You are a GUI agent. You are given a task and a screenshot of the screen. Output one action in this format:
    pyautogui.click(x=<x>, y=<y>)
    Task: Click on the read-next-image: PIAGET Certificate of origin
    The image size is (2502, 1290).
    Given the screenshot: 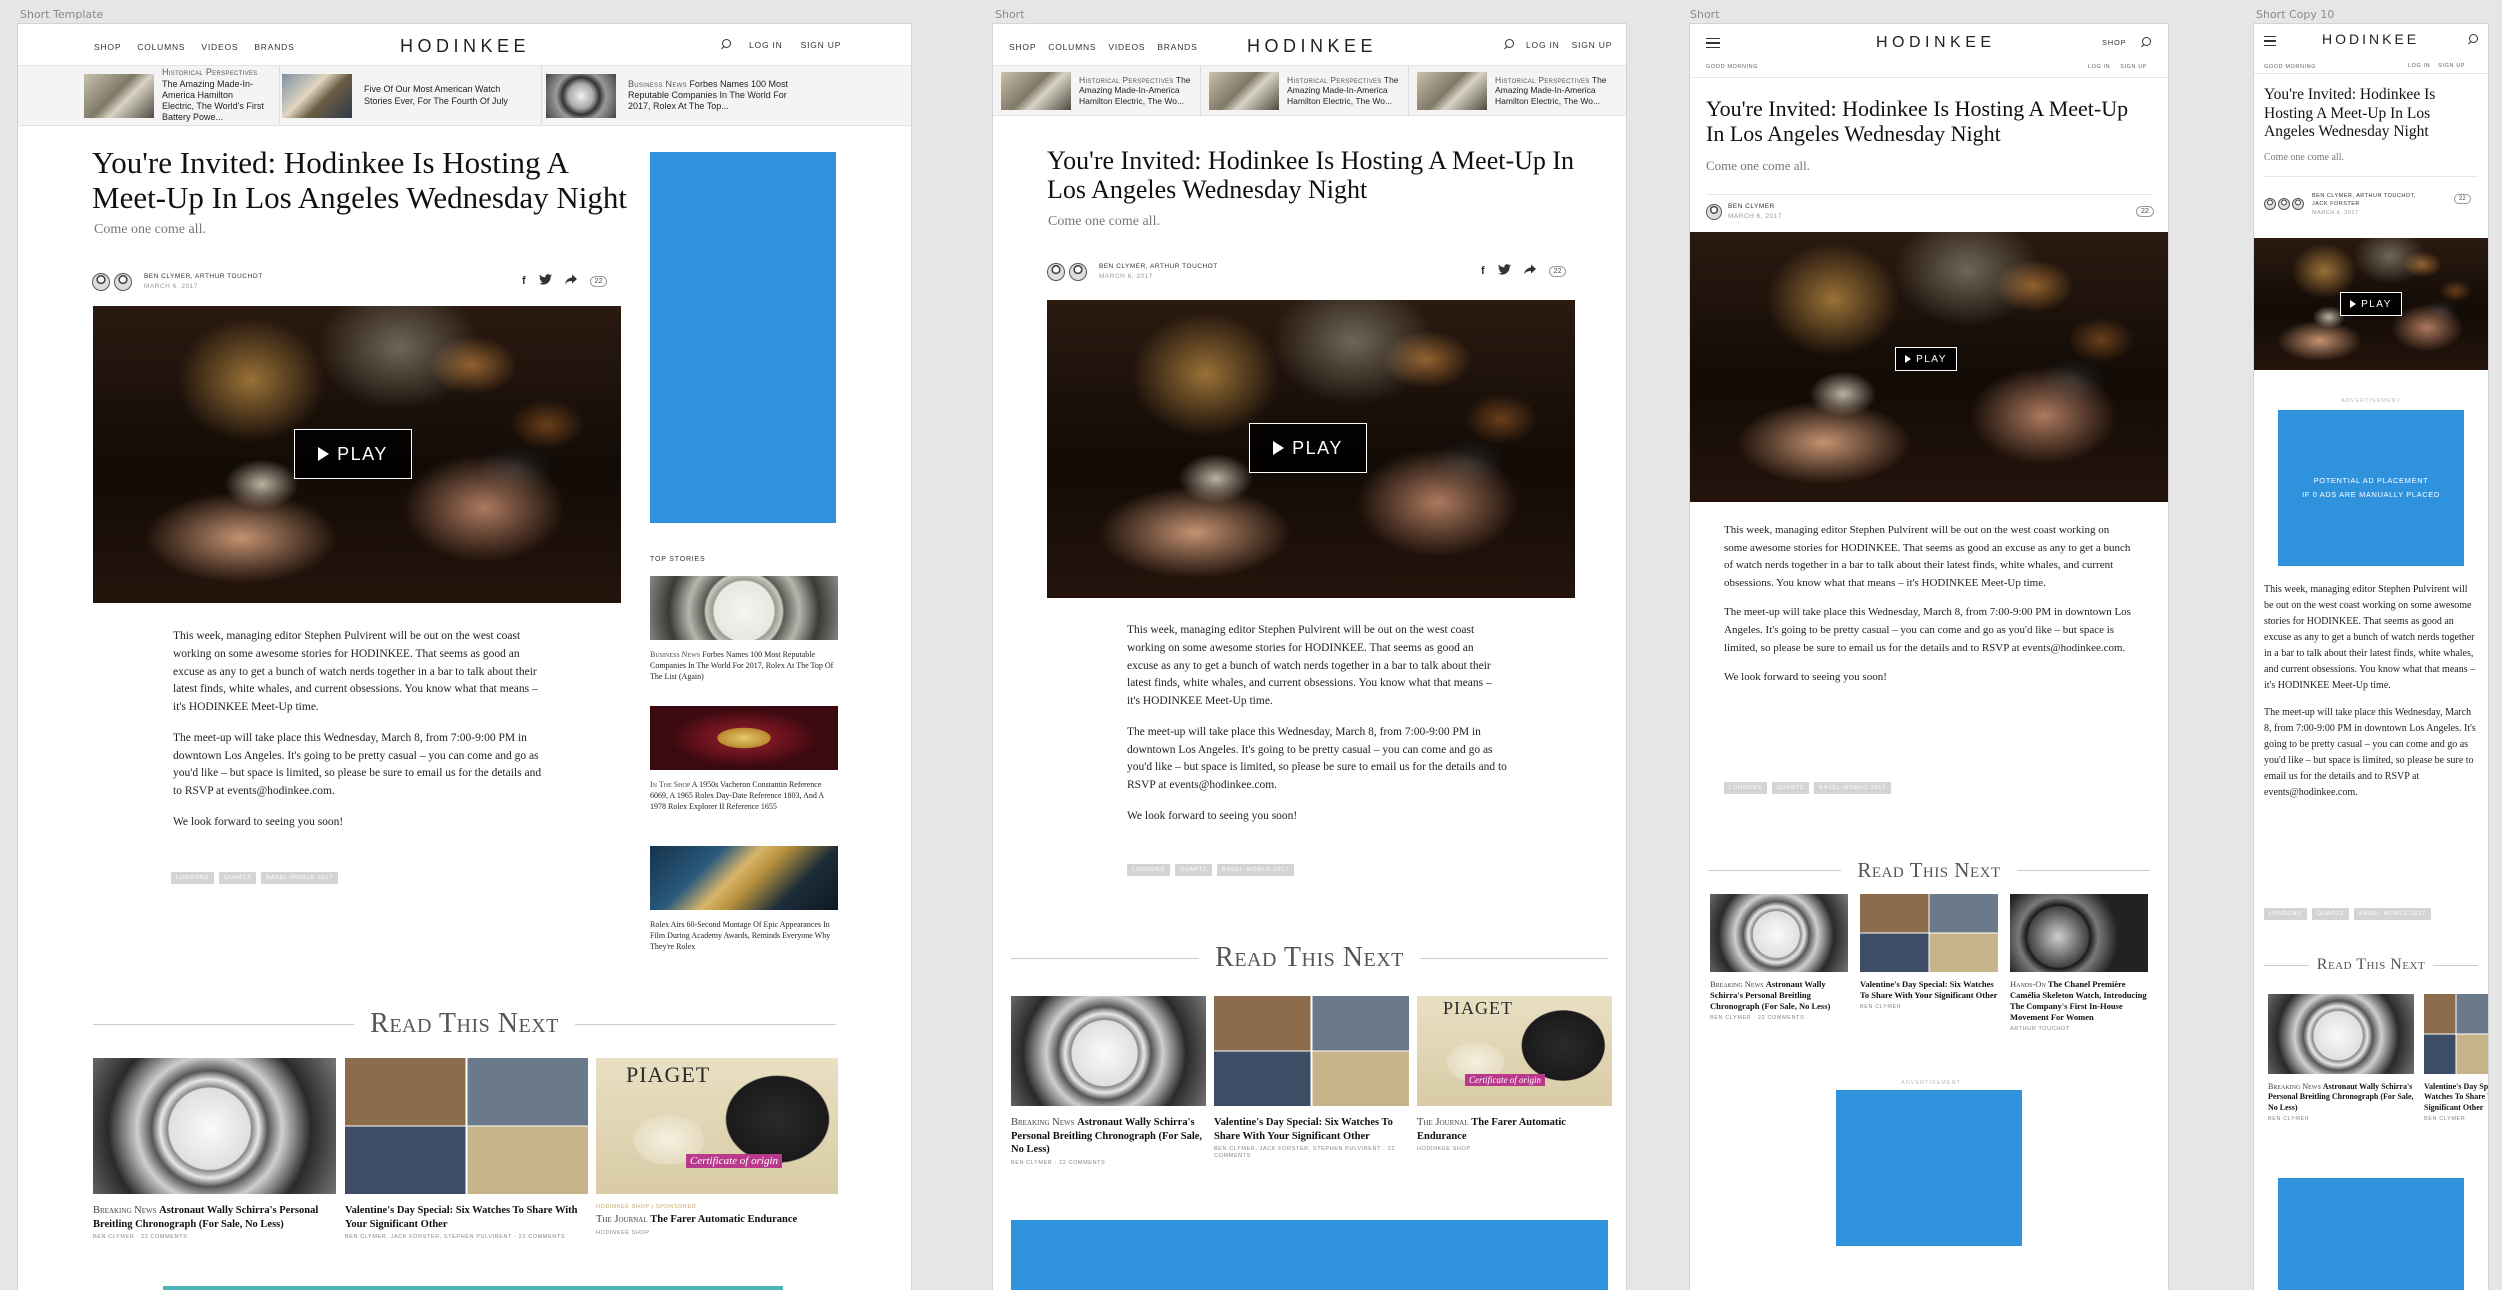 What is the action you would take?
    pyautogui.click(x=717, y=1126)
    